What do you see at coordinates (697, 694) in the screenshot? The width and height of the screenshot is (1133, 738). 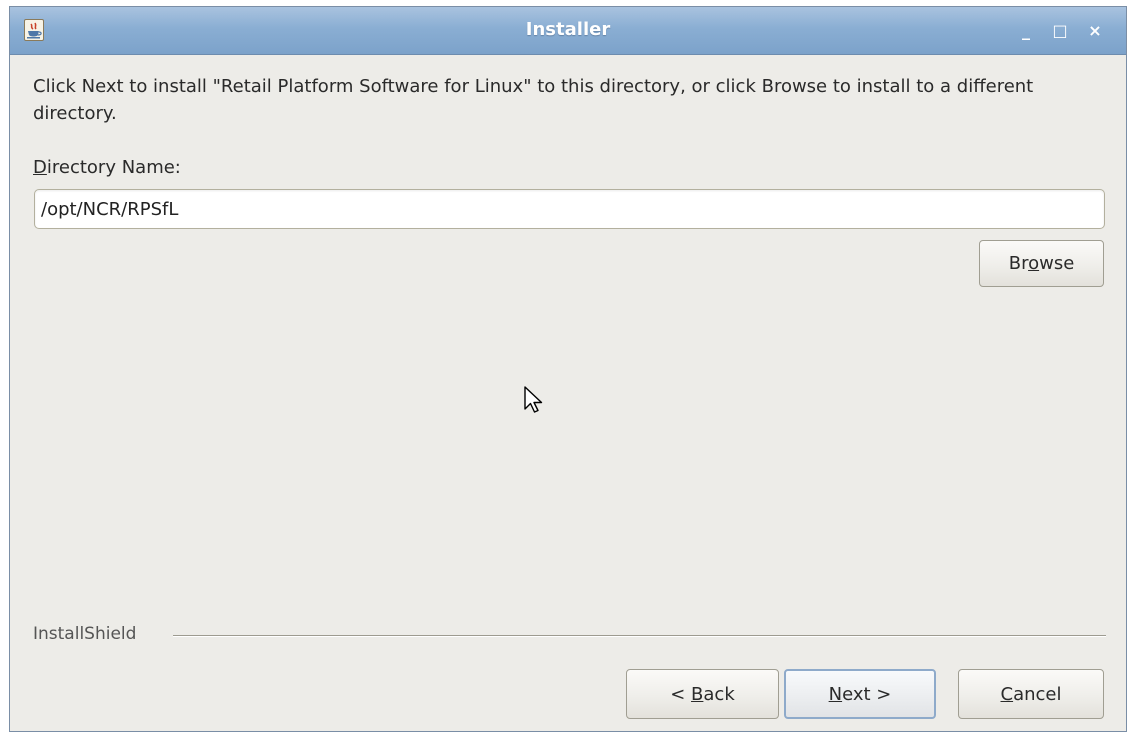 I see `back-label-mnemonic: B` at bounding box center [697, 694].